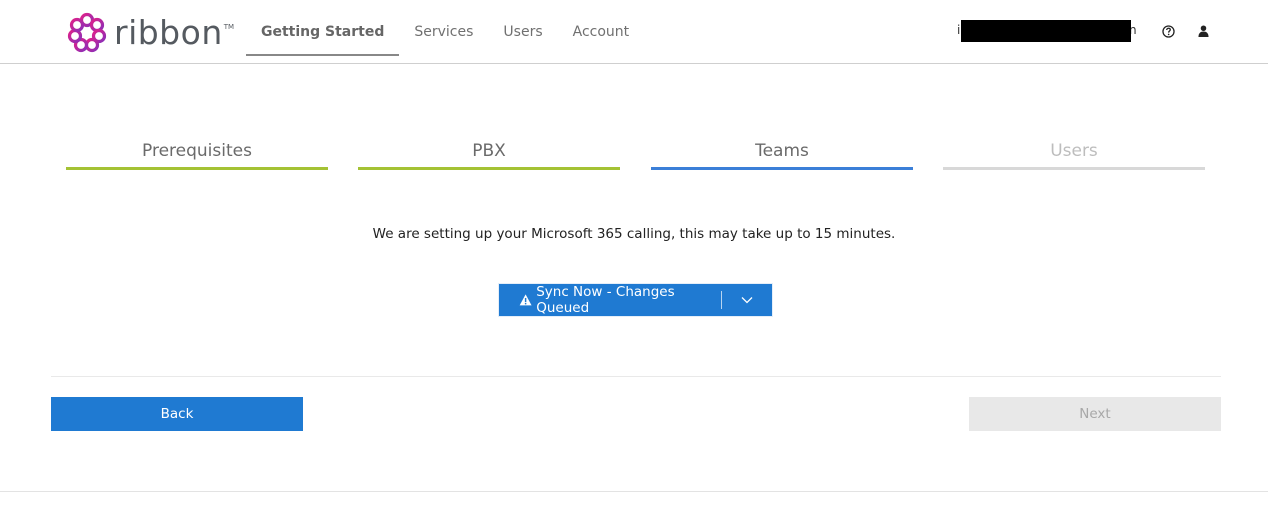 The height and width of the screenshot is (531, 1268). I want to click on step-label: PBX, so click(489, 151).